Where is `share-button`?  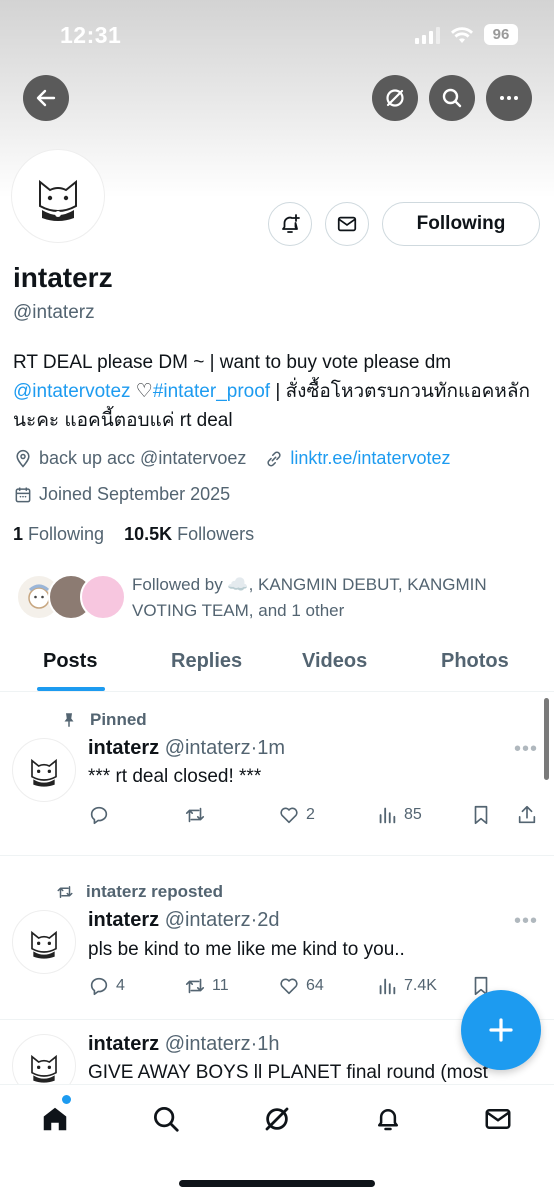
share-button is located at coordinates (530, 815).